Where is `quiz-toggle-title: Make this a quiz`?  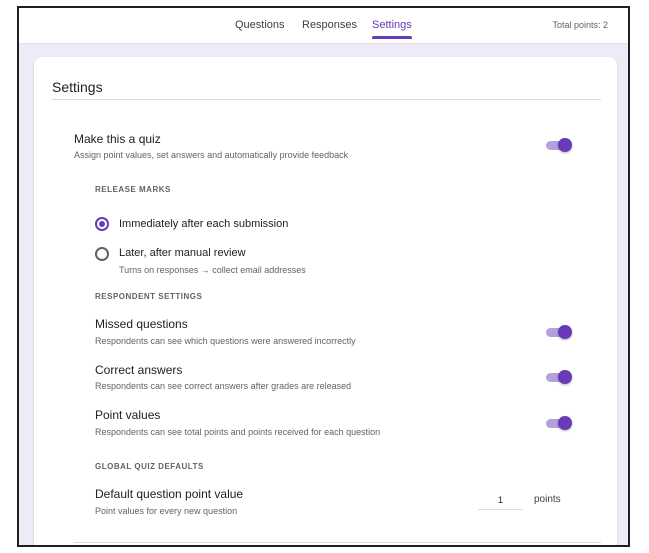 quiz-toggle-title: Make this a quiz is located at coordinates (117, 139).